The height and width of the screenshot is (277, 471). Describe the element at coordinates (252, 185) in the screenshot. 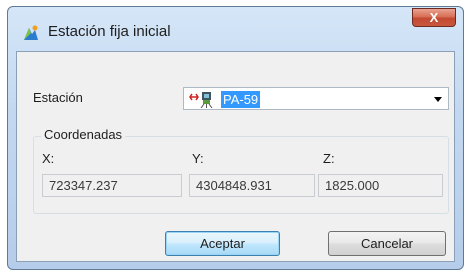

I see `y-value-field: 4304848.931` at that location.